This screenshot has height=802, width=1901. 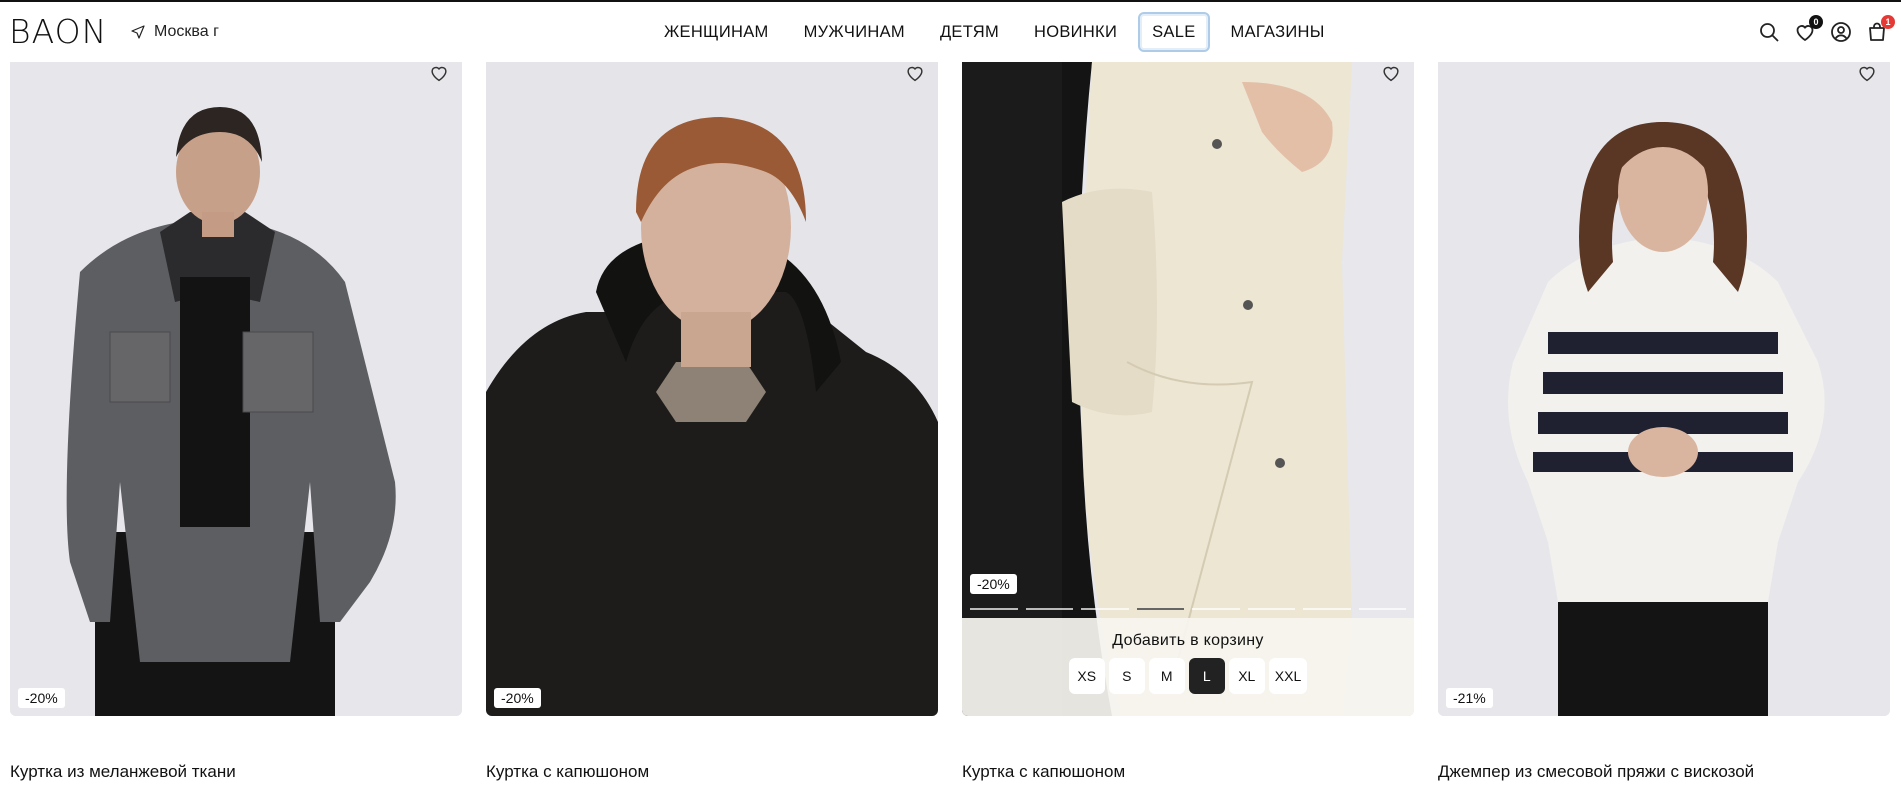 What do you see at coordinates (138, 32) in the screenshot?
I see `navigation-arrow-icon` at bounding box center [138, 32].